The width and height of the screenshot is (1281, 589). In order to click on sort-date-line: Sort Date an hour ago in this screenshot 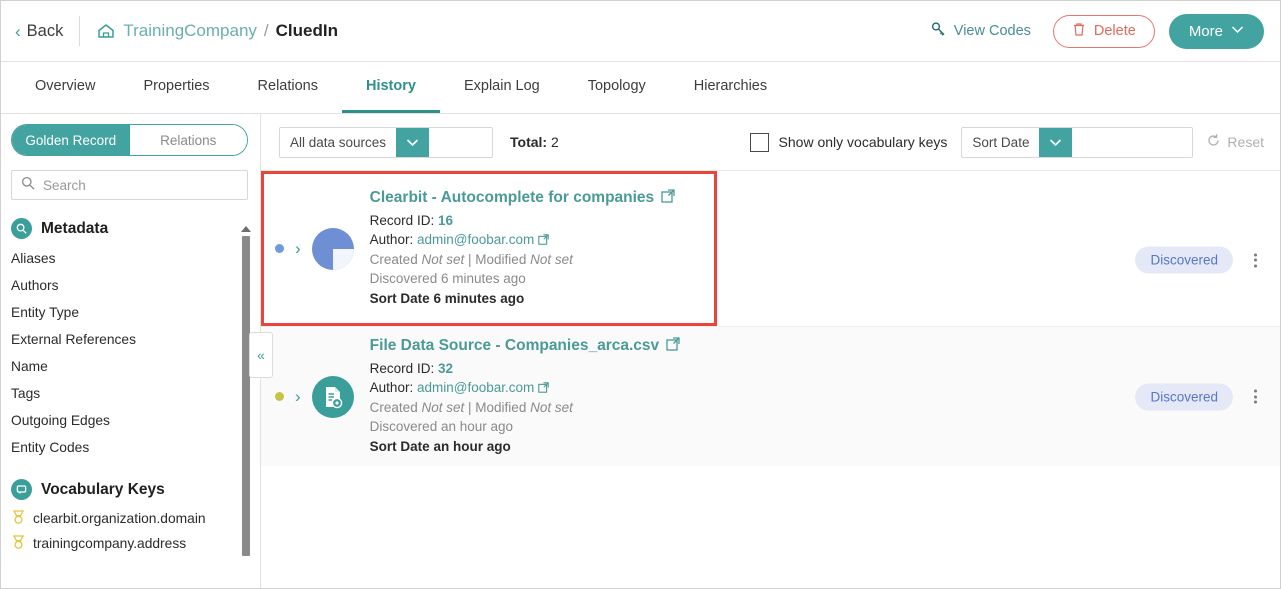, I will do `click(816, 447)`.